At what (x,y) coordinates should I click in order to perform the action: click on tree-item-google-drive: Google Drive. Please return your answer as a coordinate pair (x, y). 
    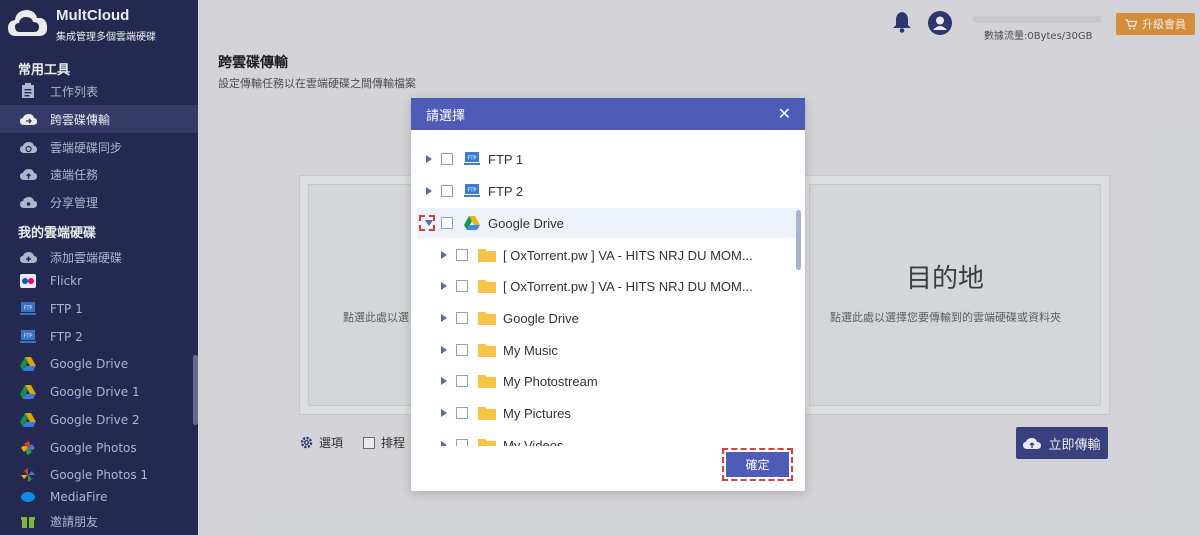
    Looking at the image, I should click on (608, 223).